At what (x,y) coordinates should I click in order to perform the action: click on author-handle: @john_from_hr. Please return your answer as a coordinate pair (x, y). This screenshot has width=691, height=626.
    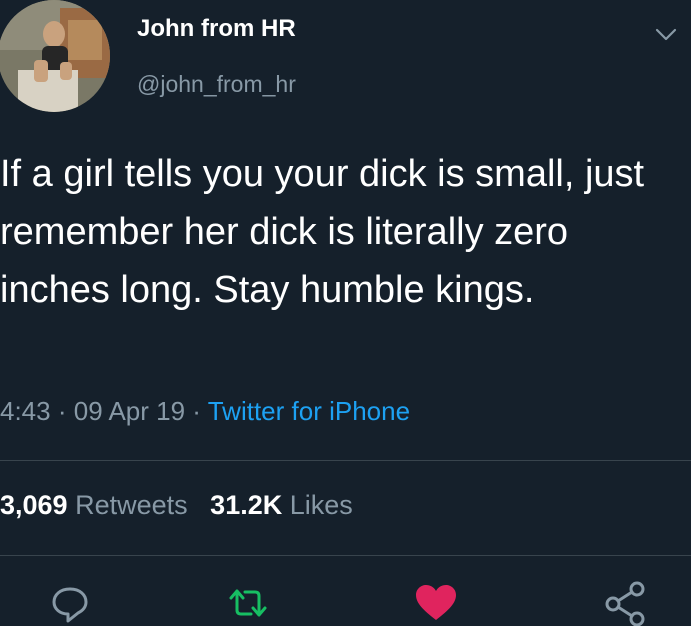
    Looking at the image, I should click on (216, 84).